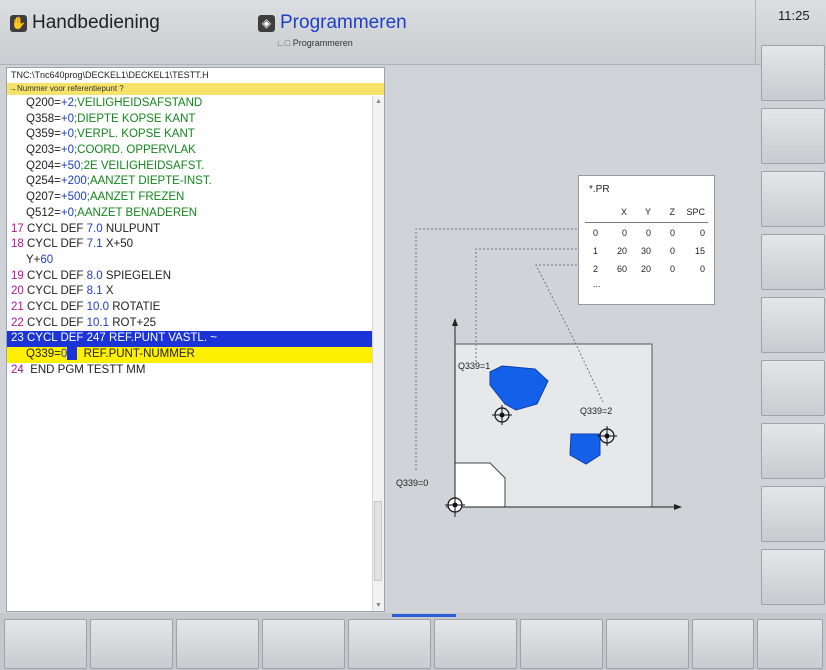  I want to click on program-line: Q254=+200;AANZET DIEPTE-INST., so click(190, 182).